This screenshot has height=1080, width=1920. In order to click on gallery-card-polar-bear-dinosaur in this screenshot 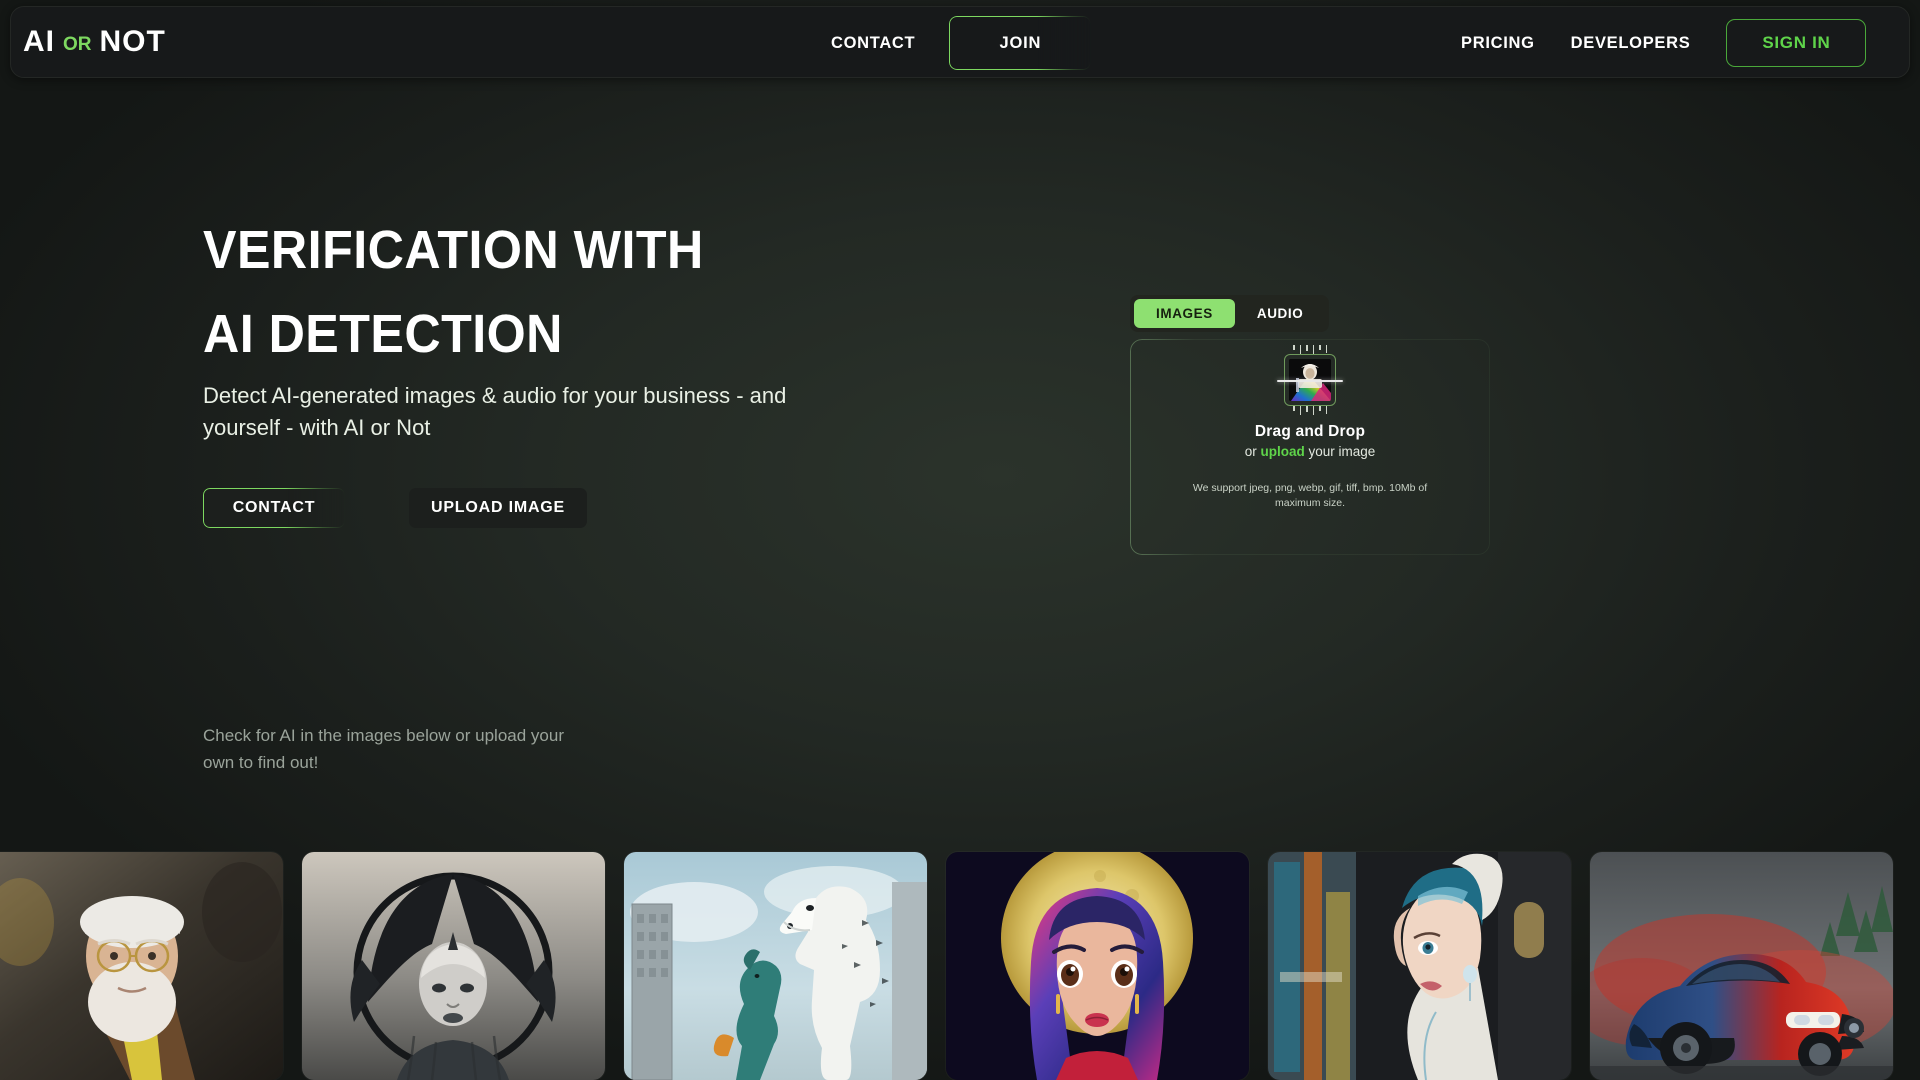, I will do `click(775, 966)`.